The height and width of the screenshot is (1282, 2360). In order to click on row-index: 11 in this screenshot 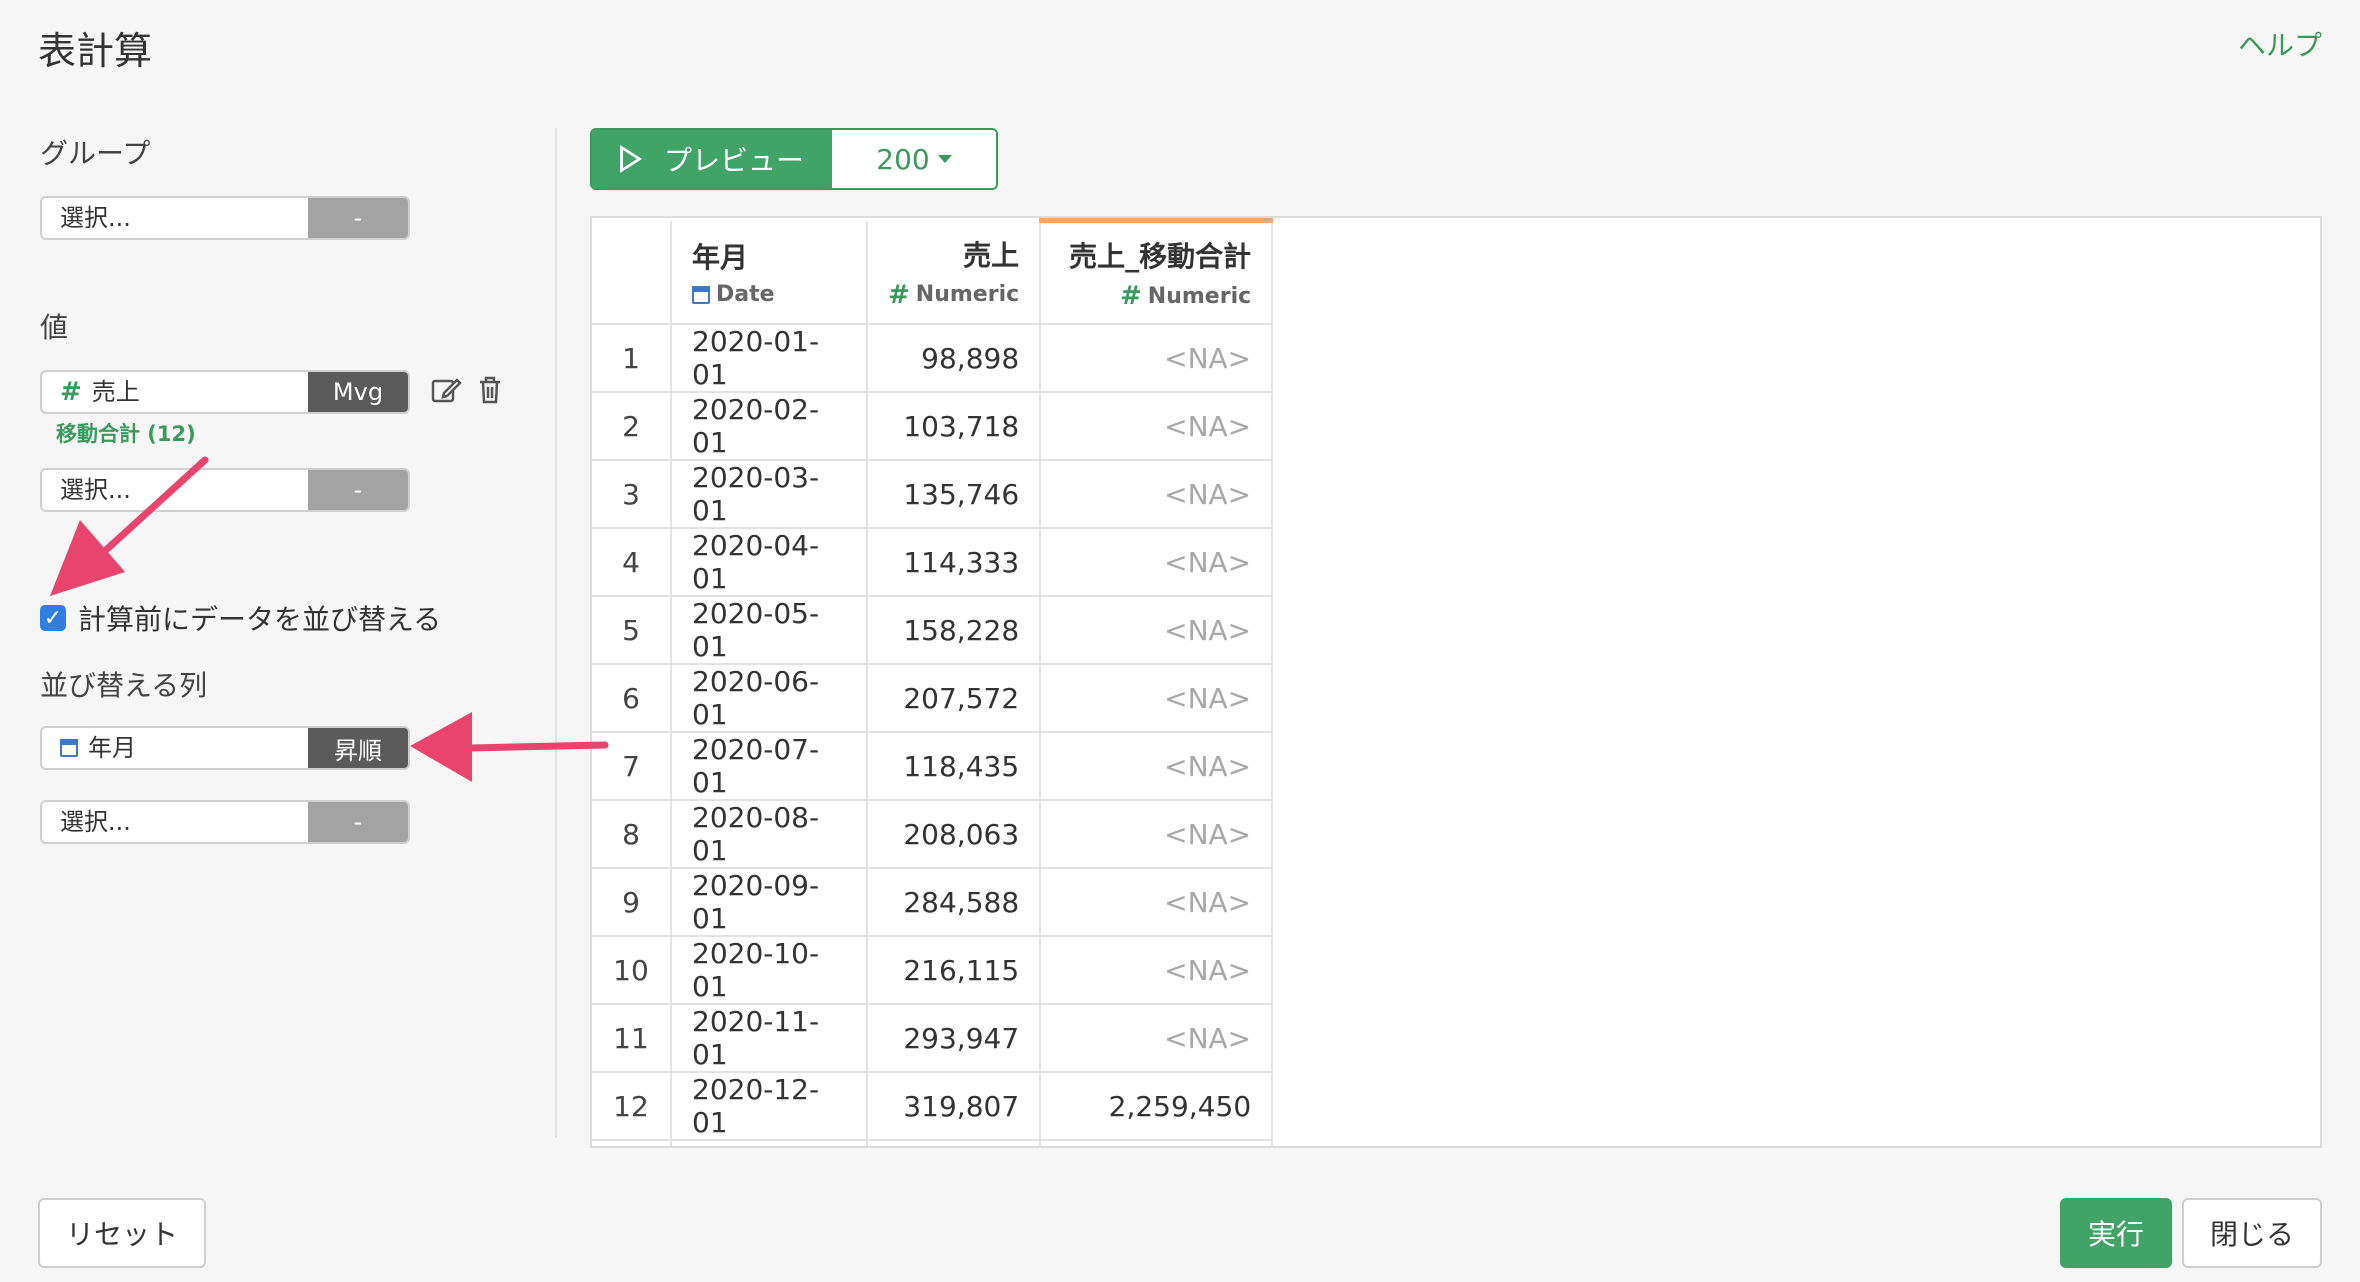, I will do `click(632, 1038)`.